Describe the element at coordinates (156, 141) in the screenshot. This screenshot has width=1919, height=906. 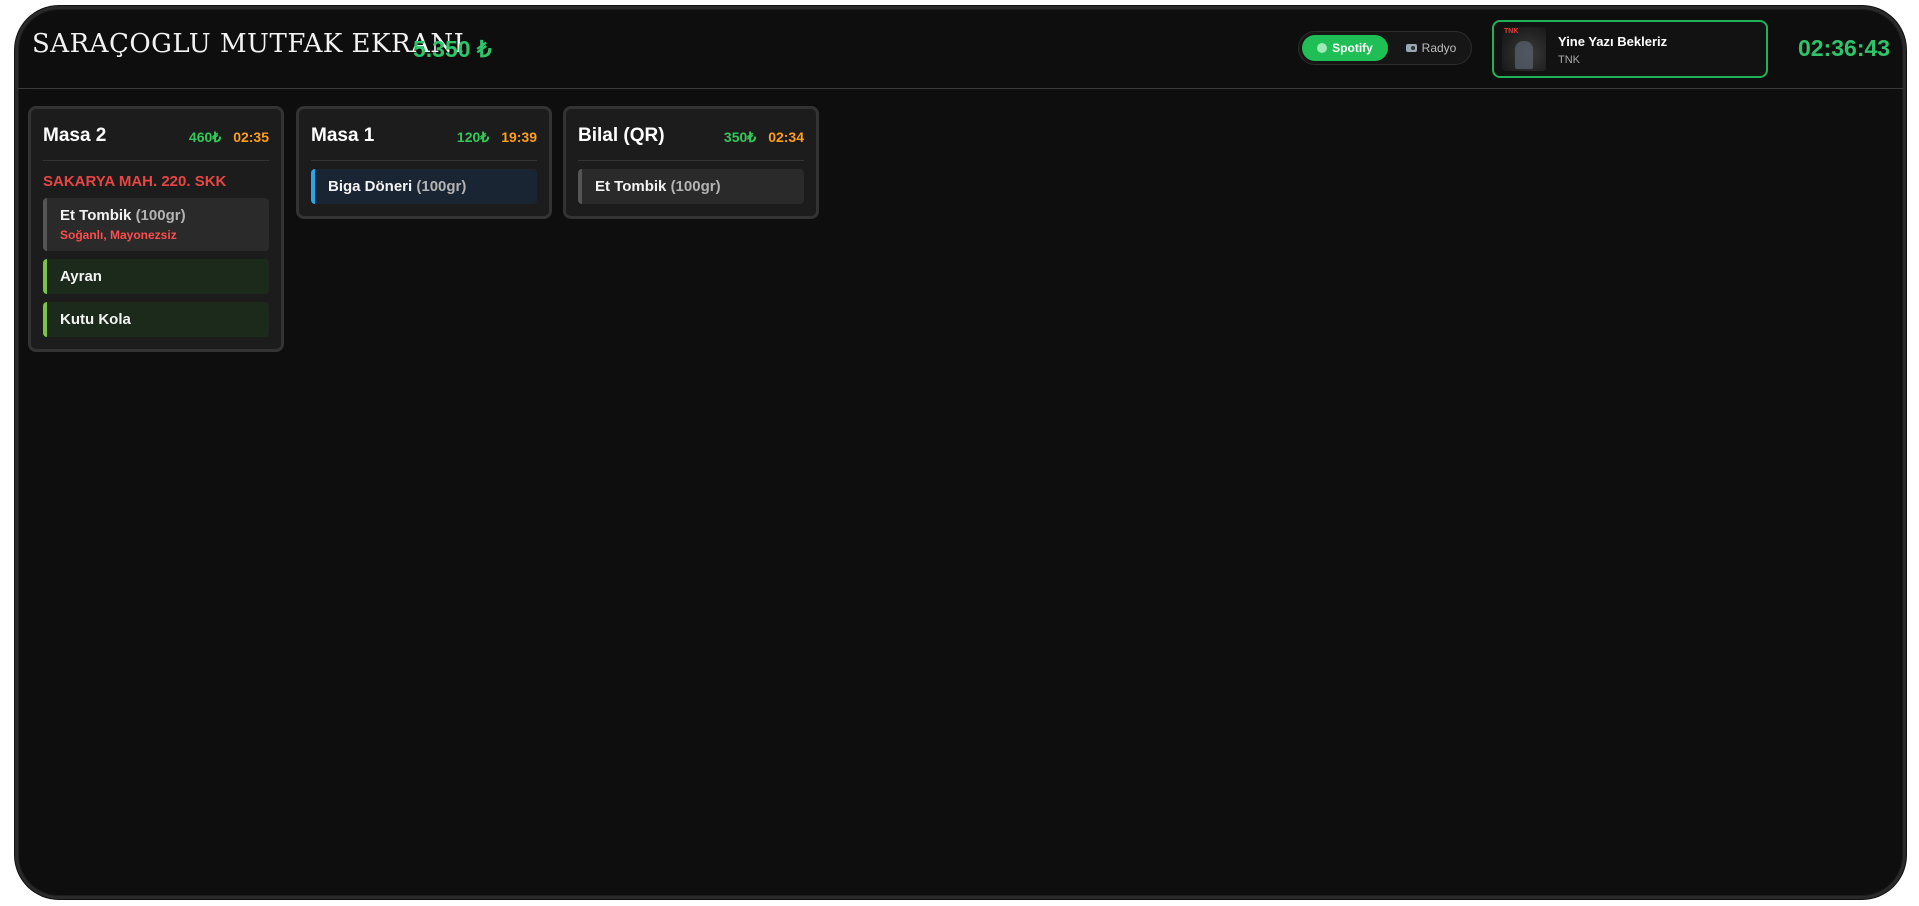
I see `order-card-header: Masa 2 460₺ 02:35` at that location.